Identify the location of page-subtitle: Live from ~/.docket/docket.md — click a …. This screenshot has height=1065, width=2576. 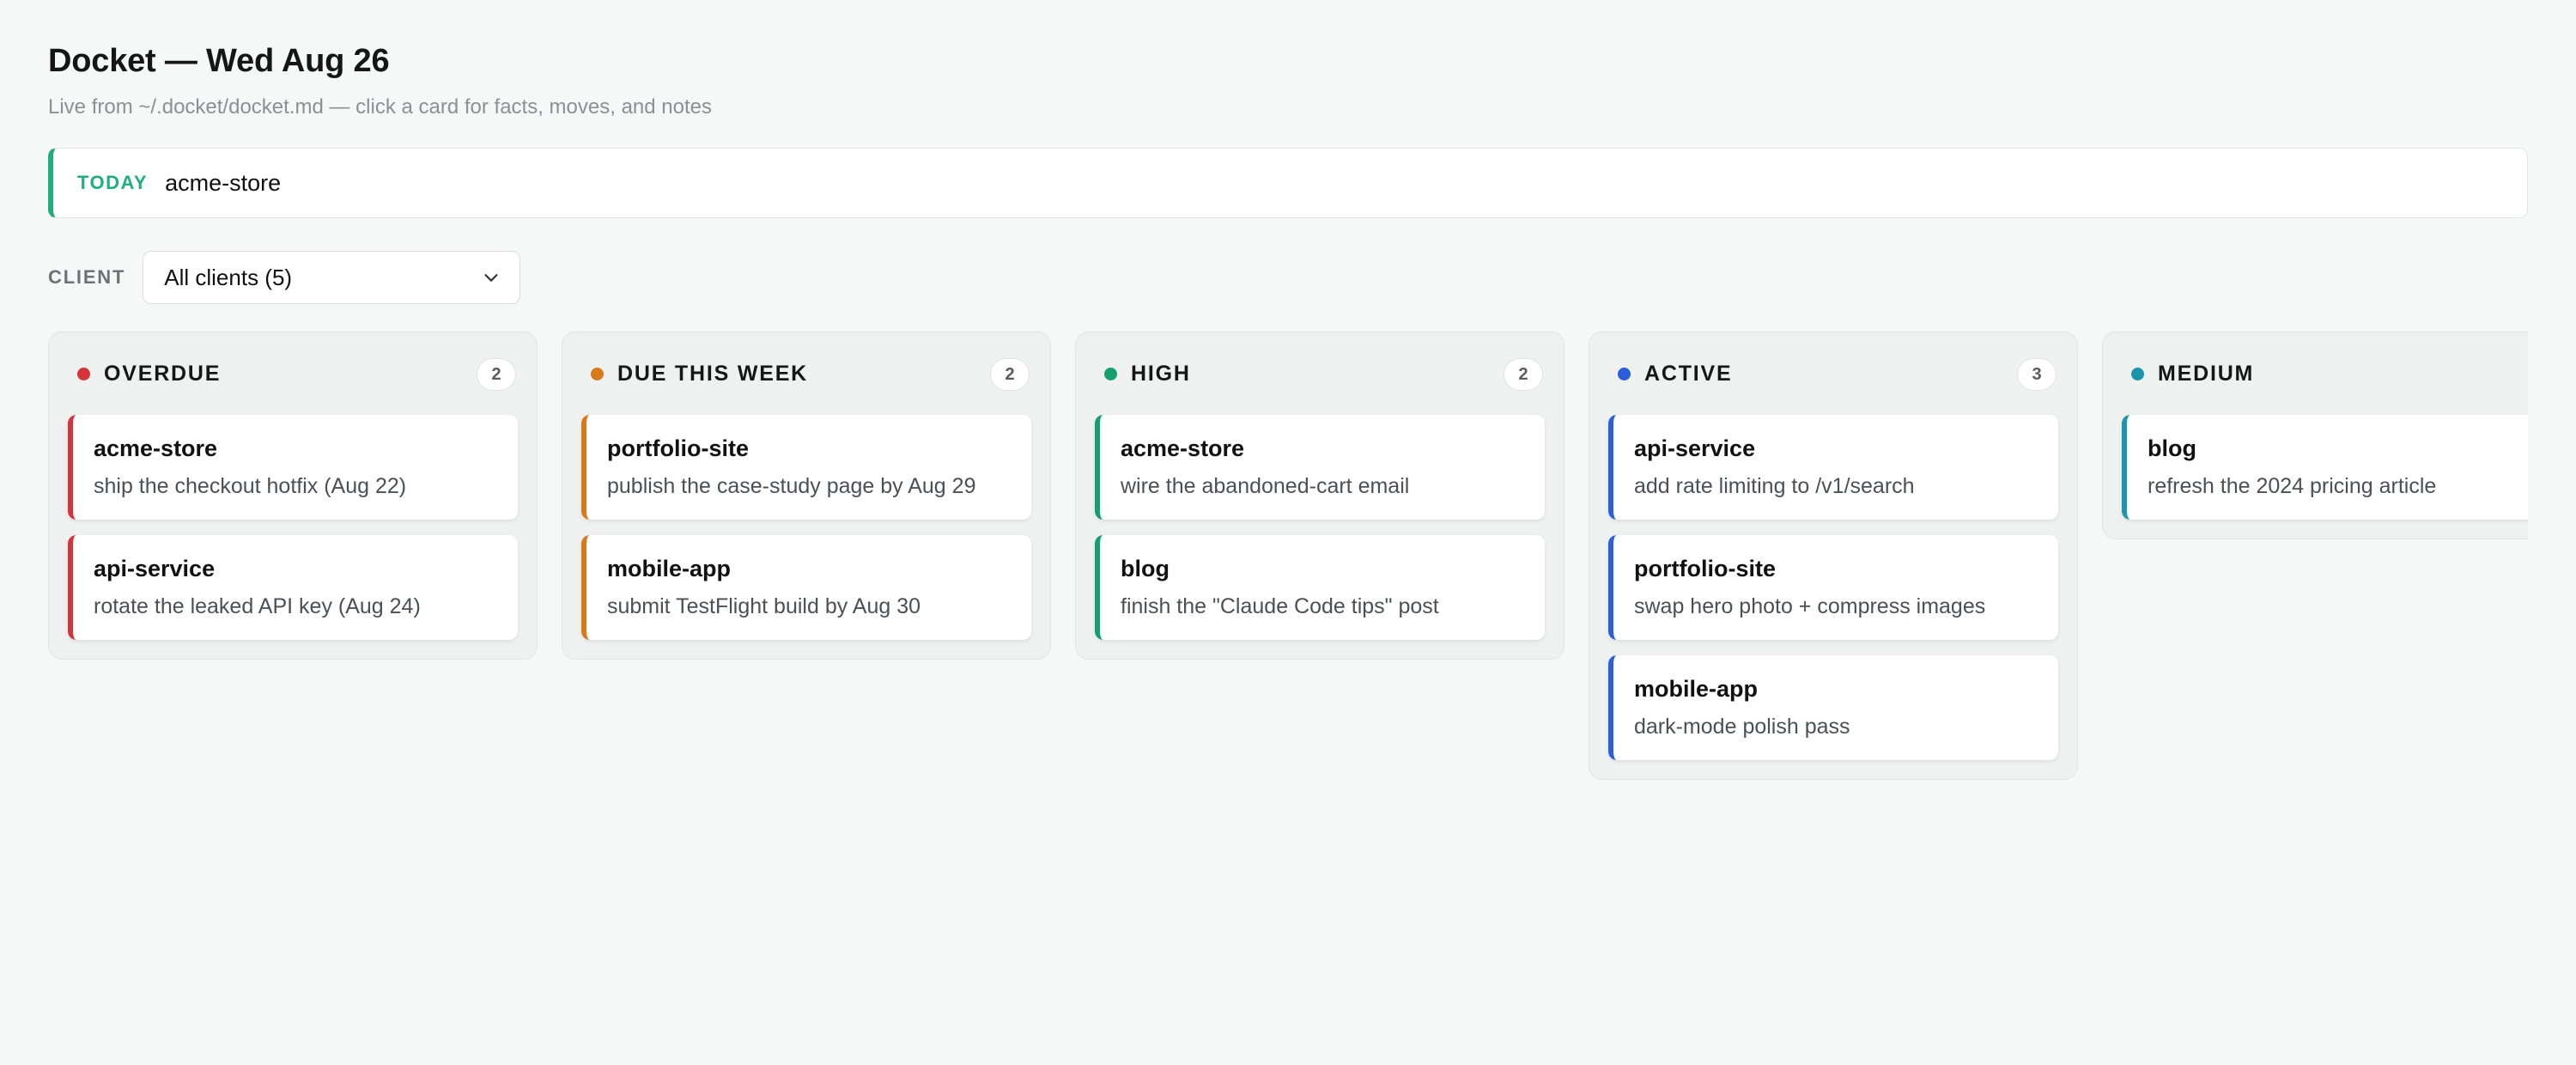
(380, 107).